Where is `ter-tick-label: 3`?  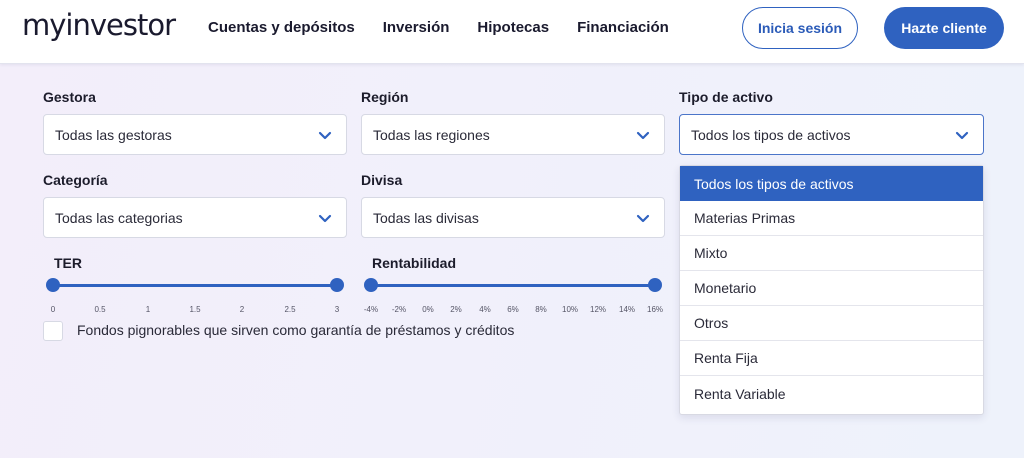
ter-tick-label: 3 is located at coordinates (337, 309).